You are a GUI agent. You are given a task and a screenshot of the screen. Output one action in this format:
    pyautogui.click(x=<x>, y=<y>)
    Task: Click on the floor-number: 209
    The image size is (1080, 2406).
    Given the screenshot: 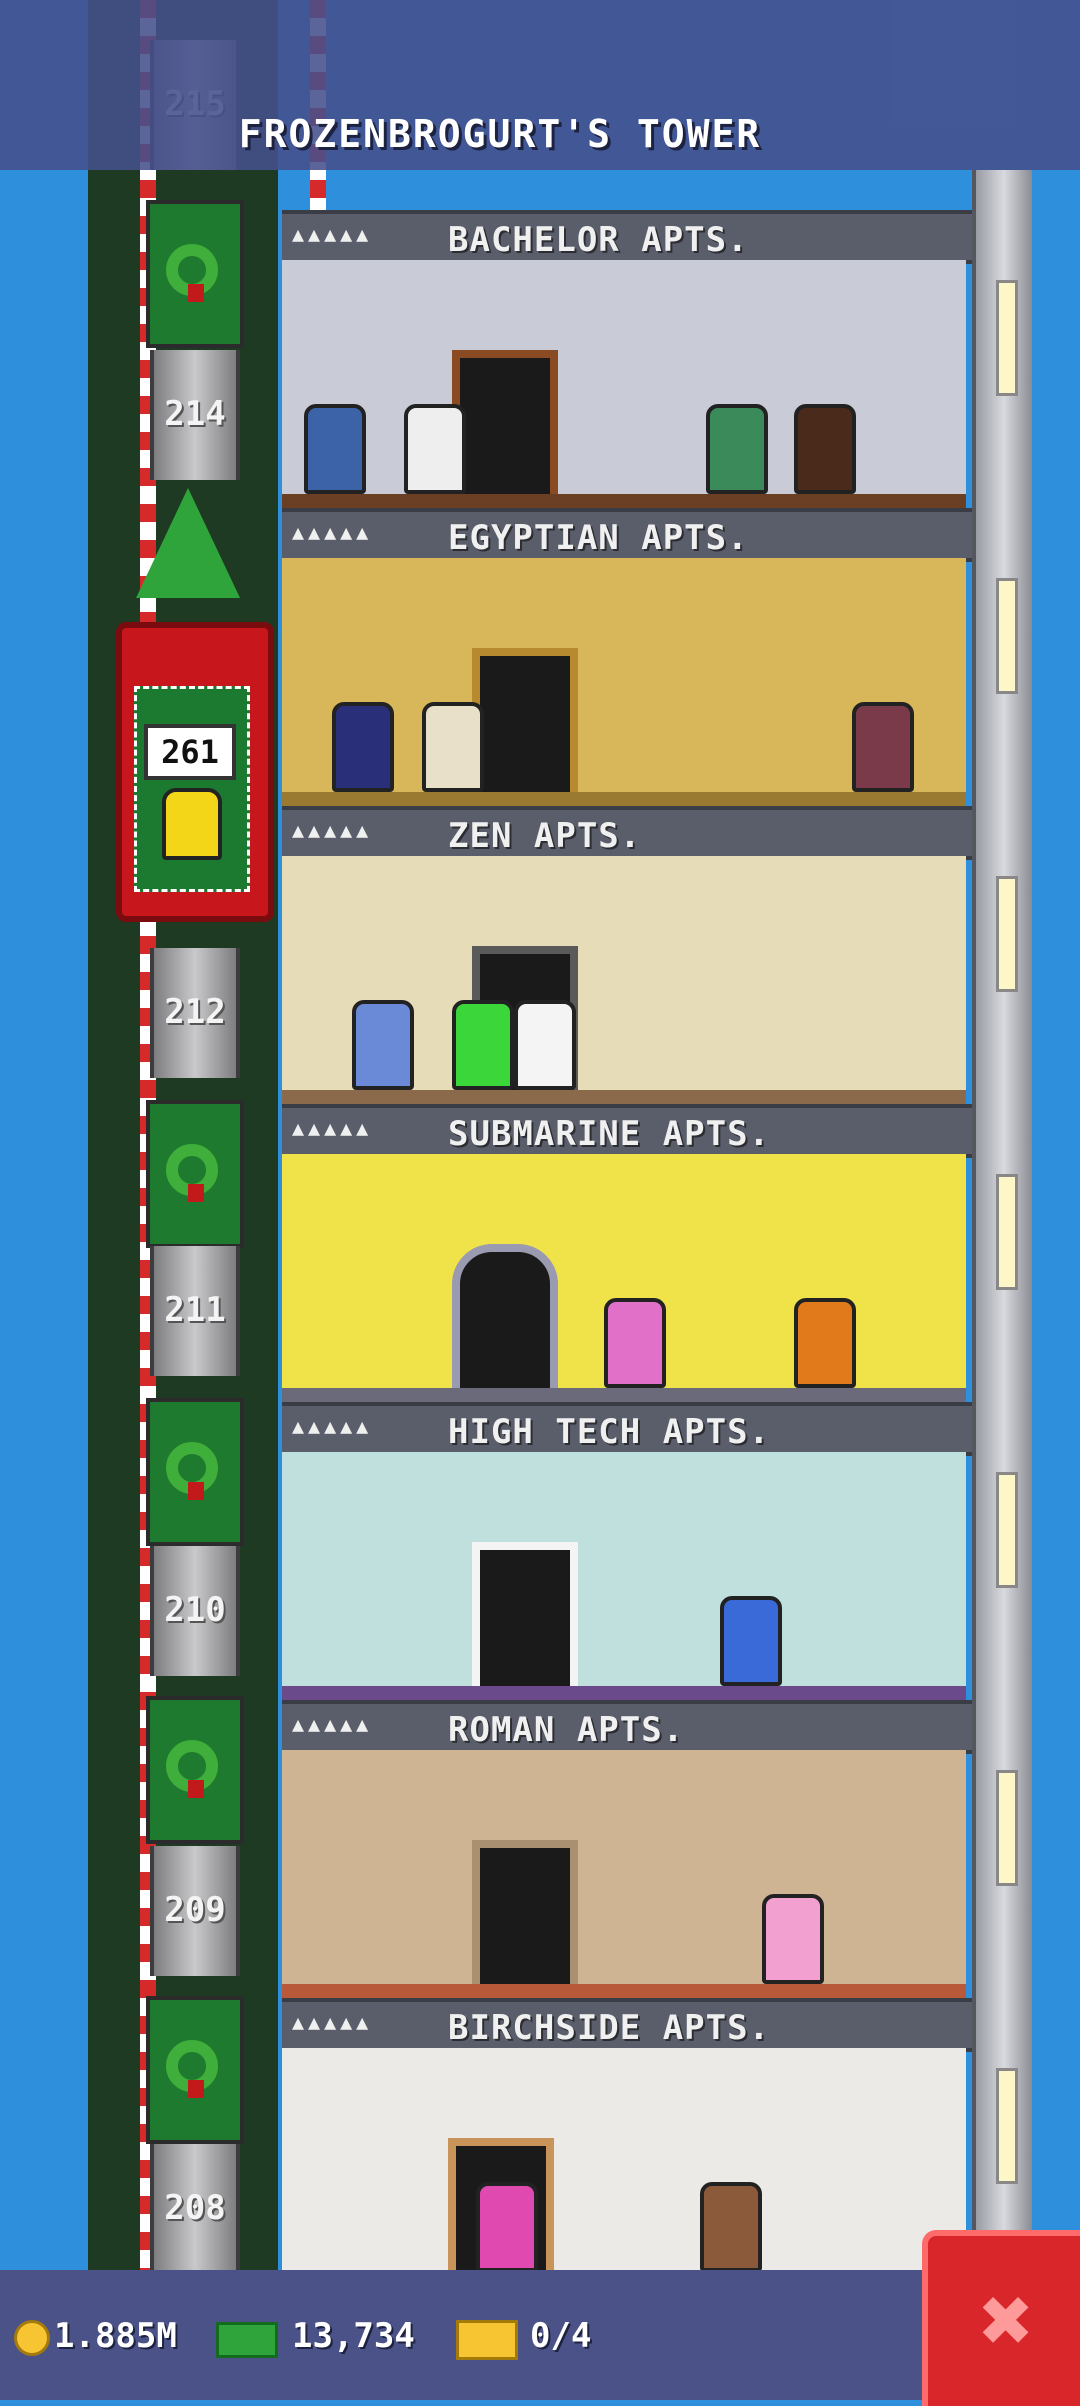 What is the action you would take?
    pyautogui.click(x=195, y=1910)
    